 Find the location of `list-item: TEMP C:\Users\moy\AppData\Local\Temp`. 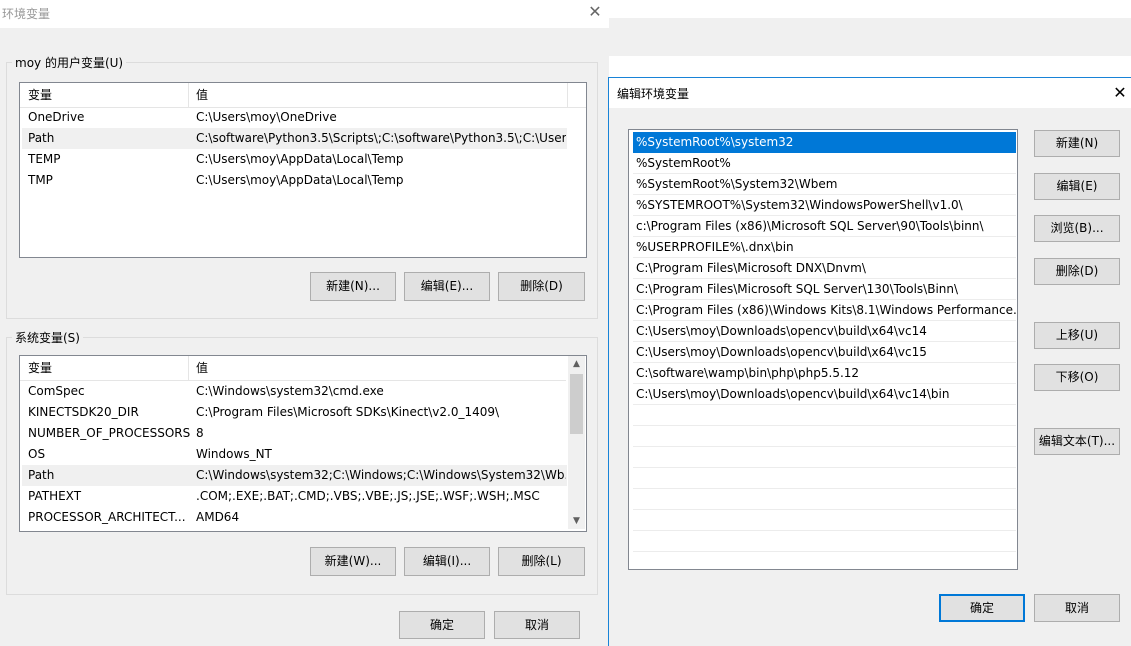

list-item: TEMP C:\Users\moy\AppData\Local\Temp is located at coordinates (294, 159).